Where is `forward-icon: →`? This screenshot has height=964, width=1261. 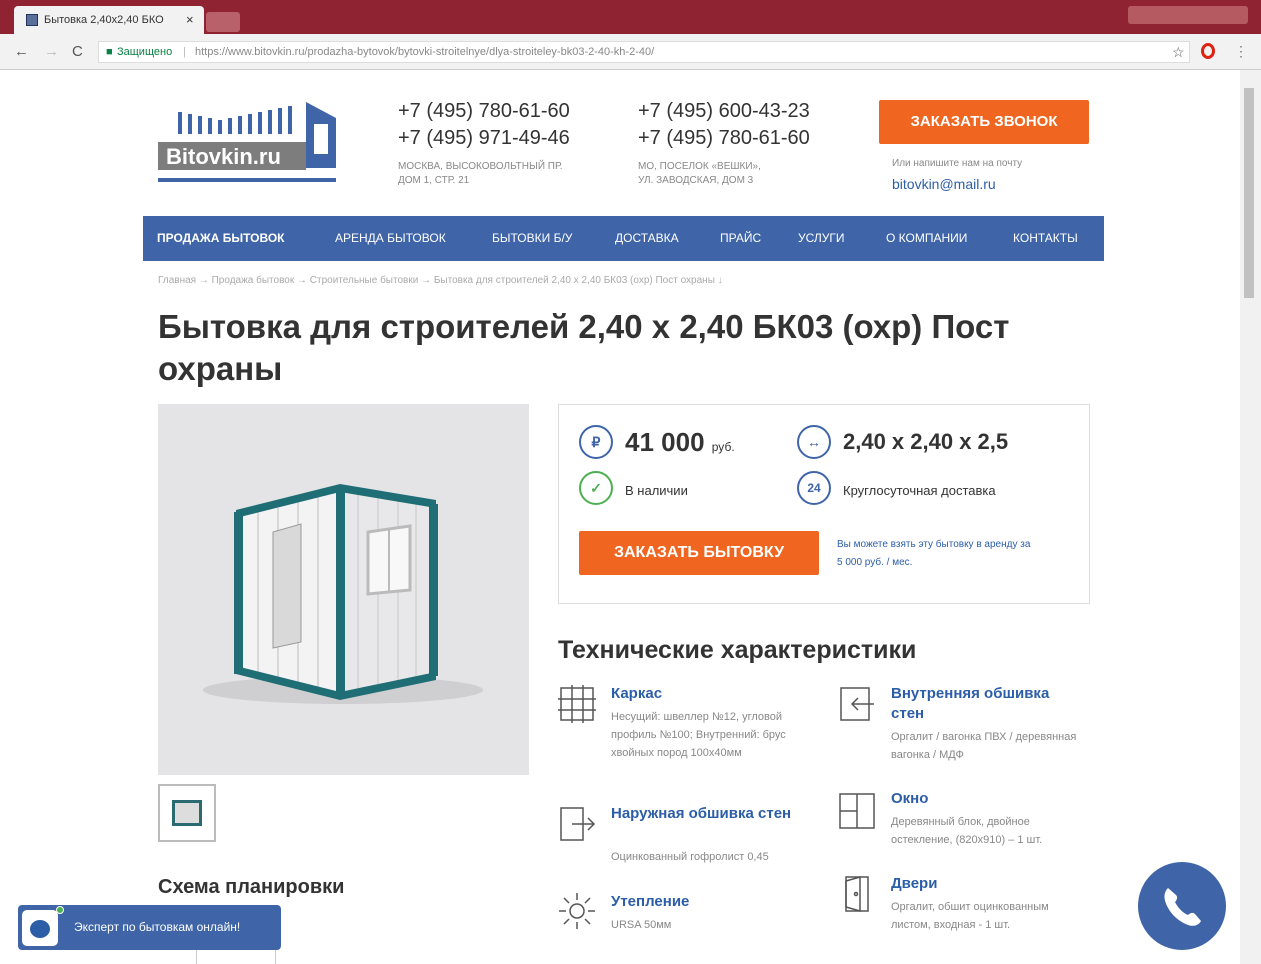 forward-icon: → is located at coordinates (51, 51).